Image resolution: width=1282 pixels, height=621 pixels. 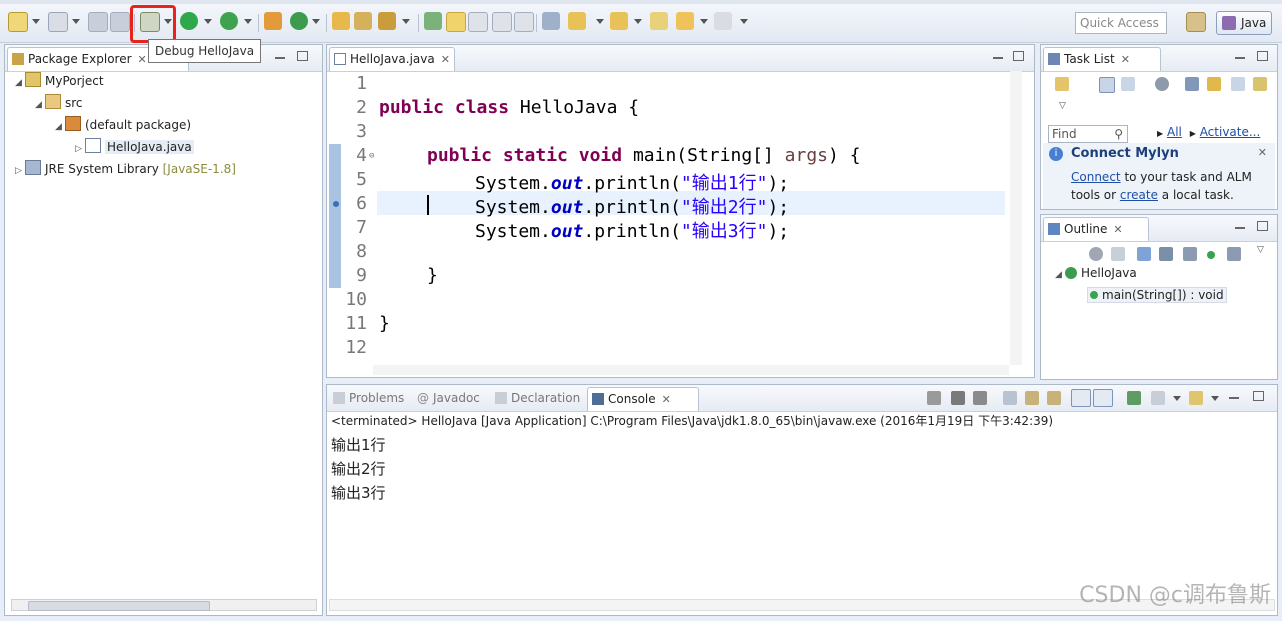 I want to click on open-console-dropdown-icon, so click(x=1215, y=398).